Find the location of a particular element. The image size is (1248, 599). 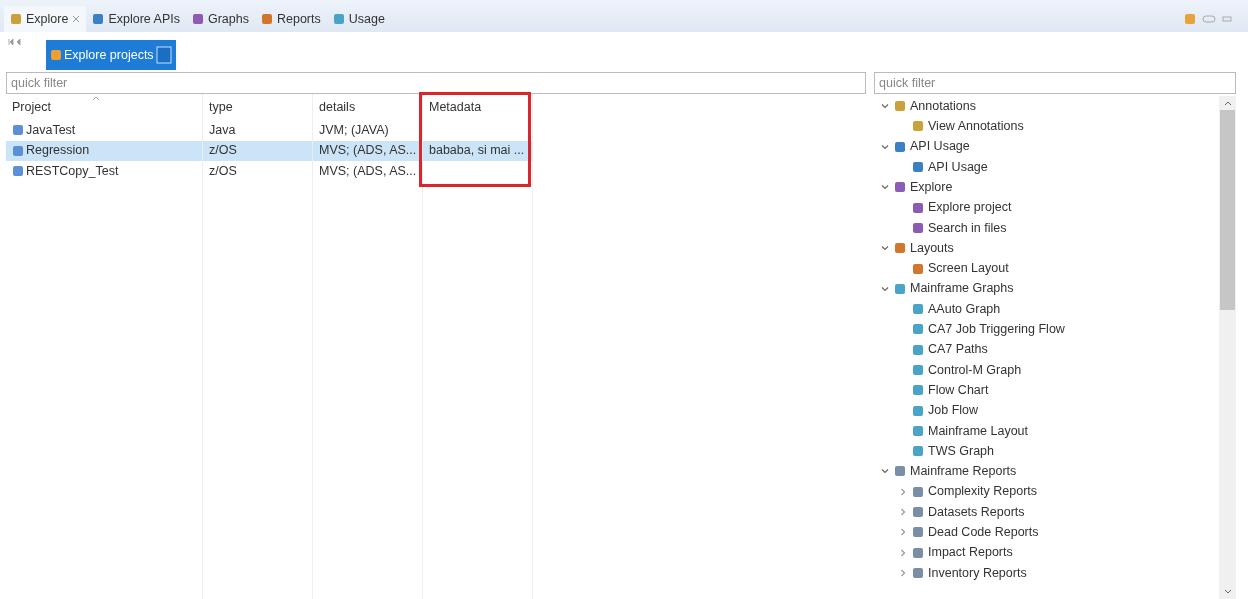

tree-item: AAuto Graph is located at coordinates (964, 309).